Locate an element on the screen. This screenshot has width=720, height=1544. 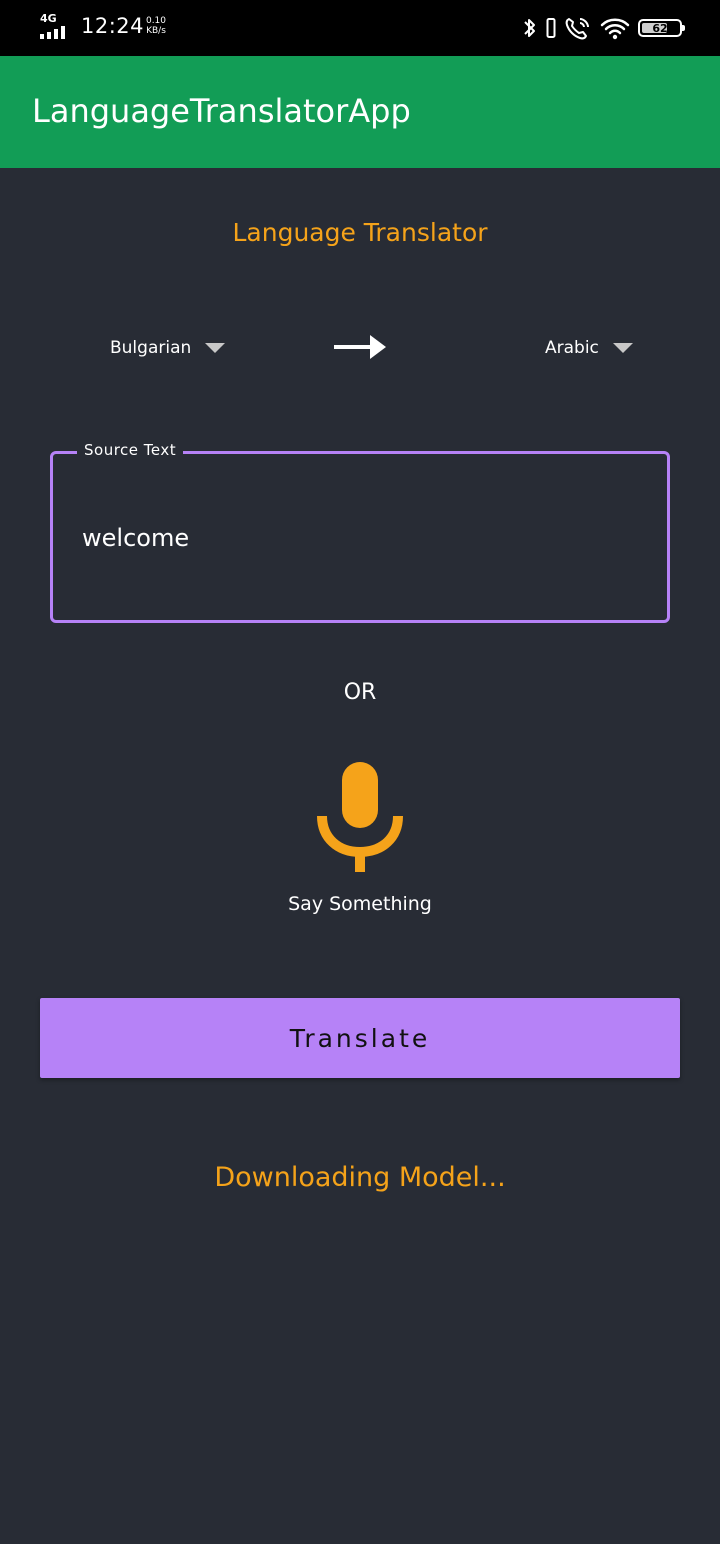
screen-heading: Language Translator is located at coordinates (360, 232).